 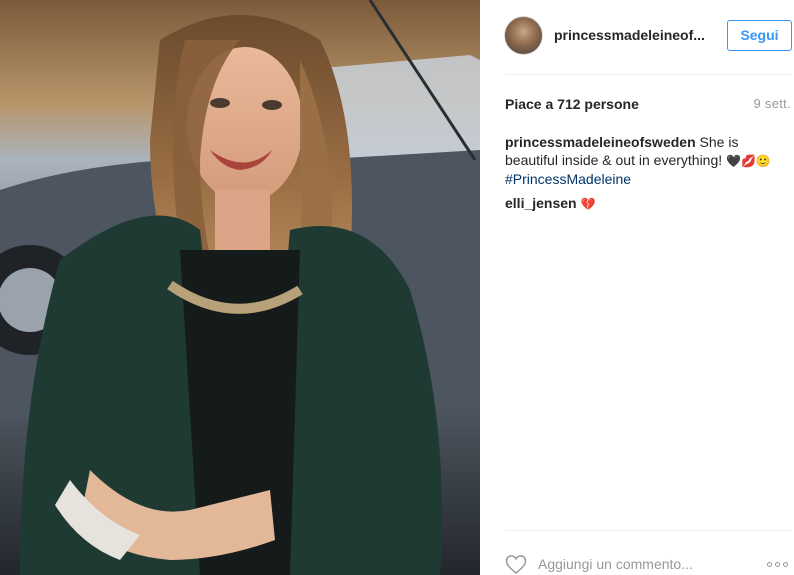 What do you see at coordinates (572, 104) in the screenshot?
I see `likes-count: Piace a 712 persone` at bounding box center [572, 104].